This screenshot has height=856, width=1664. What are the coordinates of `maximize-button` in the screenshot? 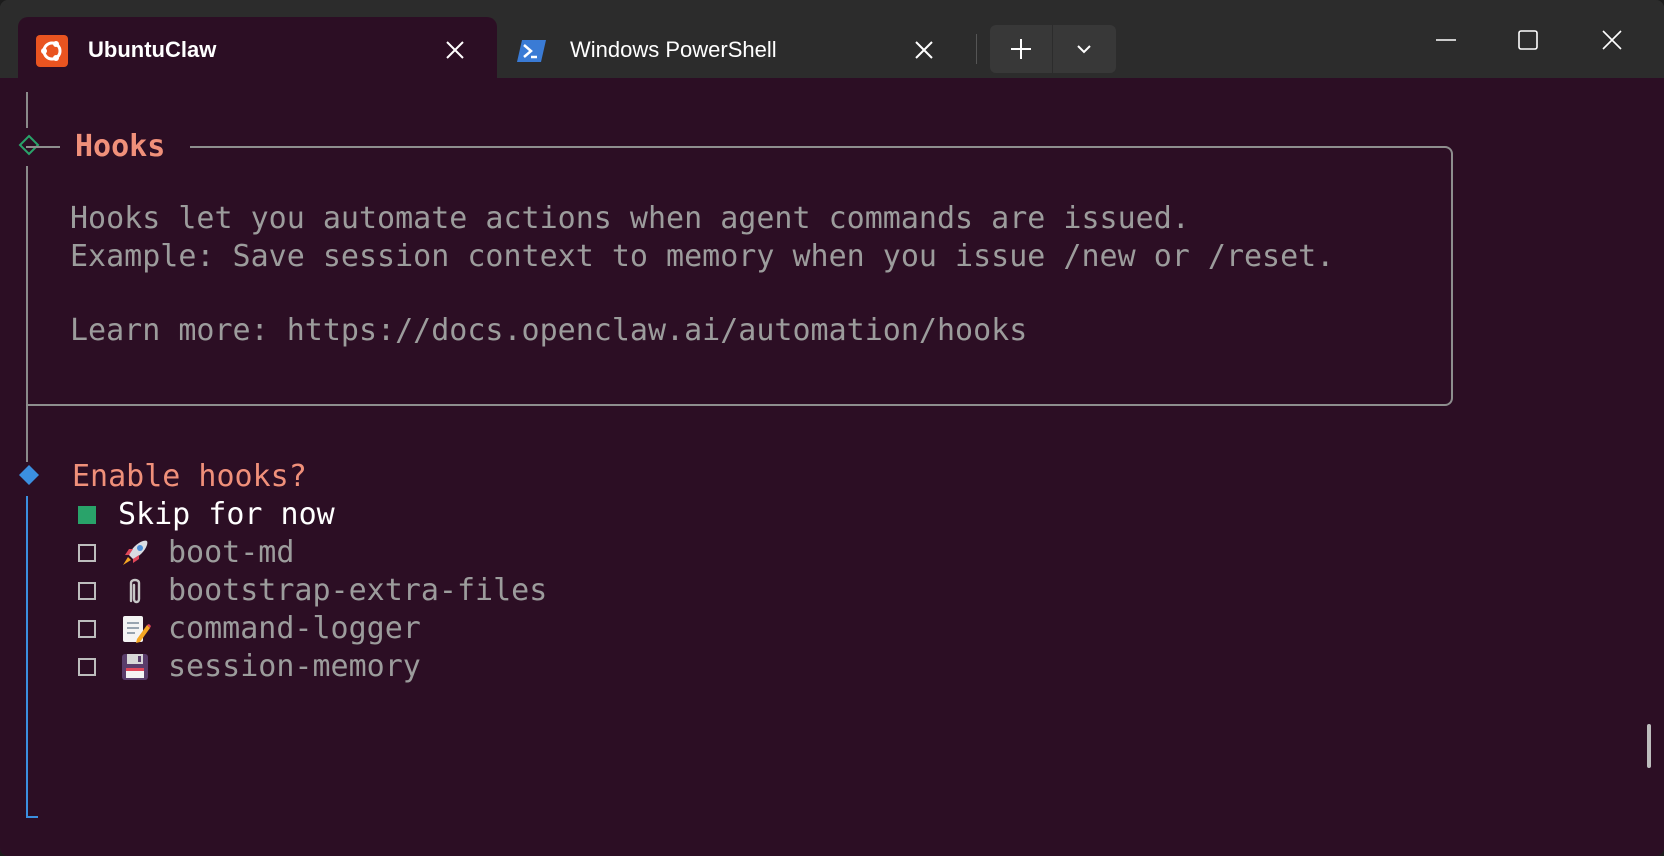 It's located at (1528, 40).